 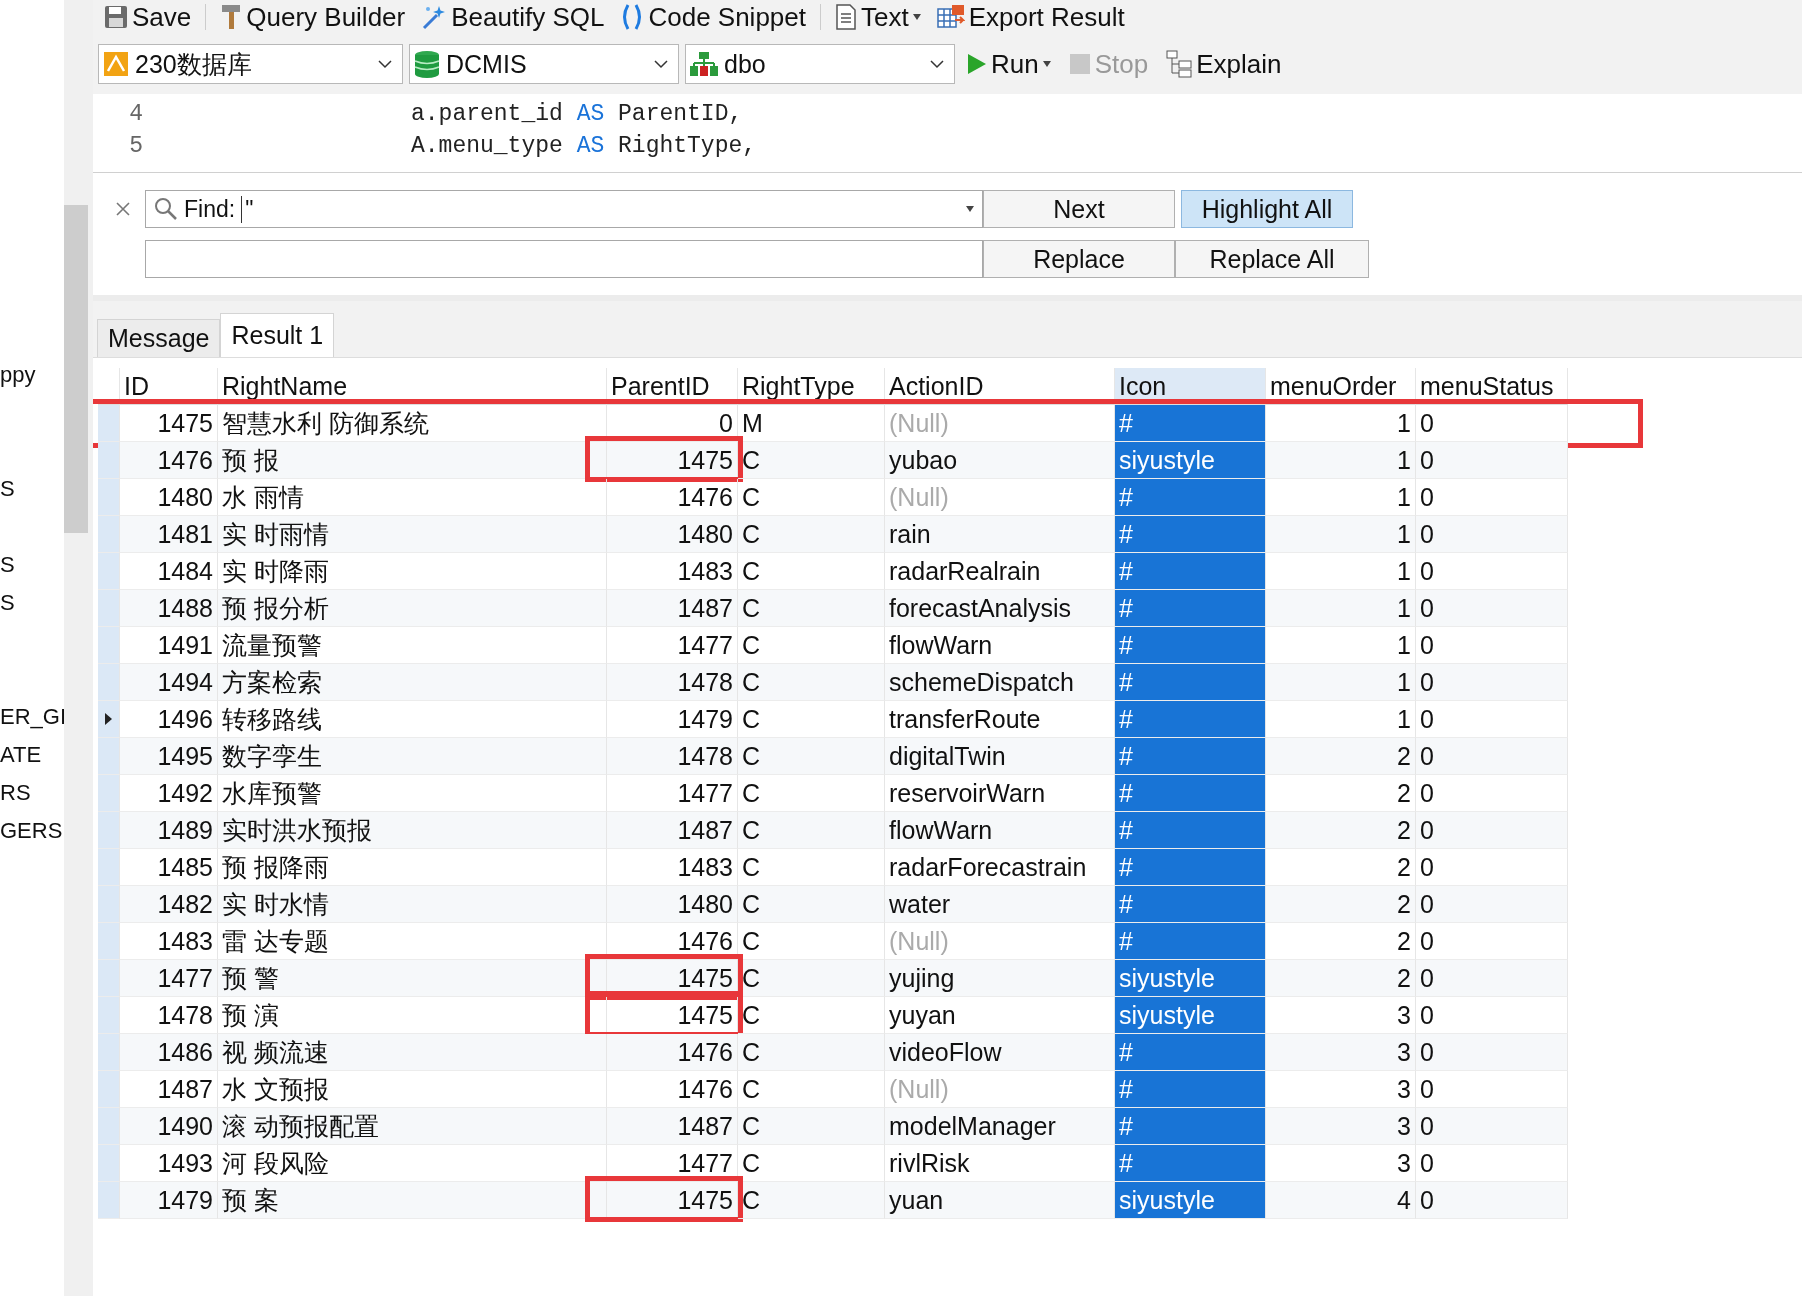 I want to click on tree-item: GERS, so click(x=31, y=831).